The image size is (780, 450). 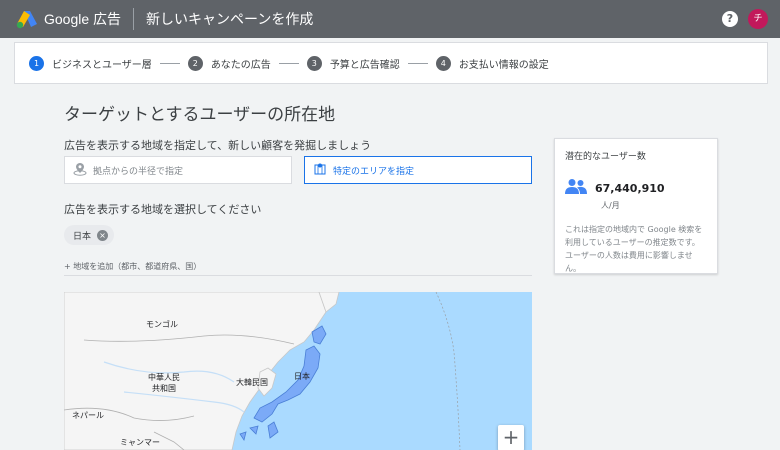 I want to click on step-number: 2, so click(x=195, y=63).